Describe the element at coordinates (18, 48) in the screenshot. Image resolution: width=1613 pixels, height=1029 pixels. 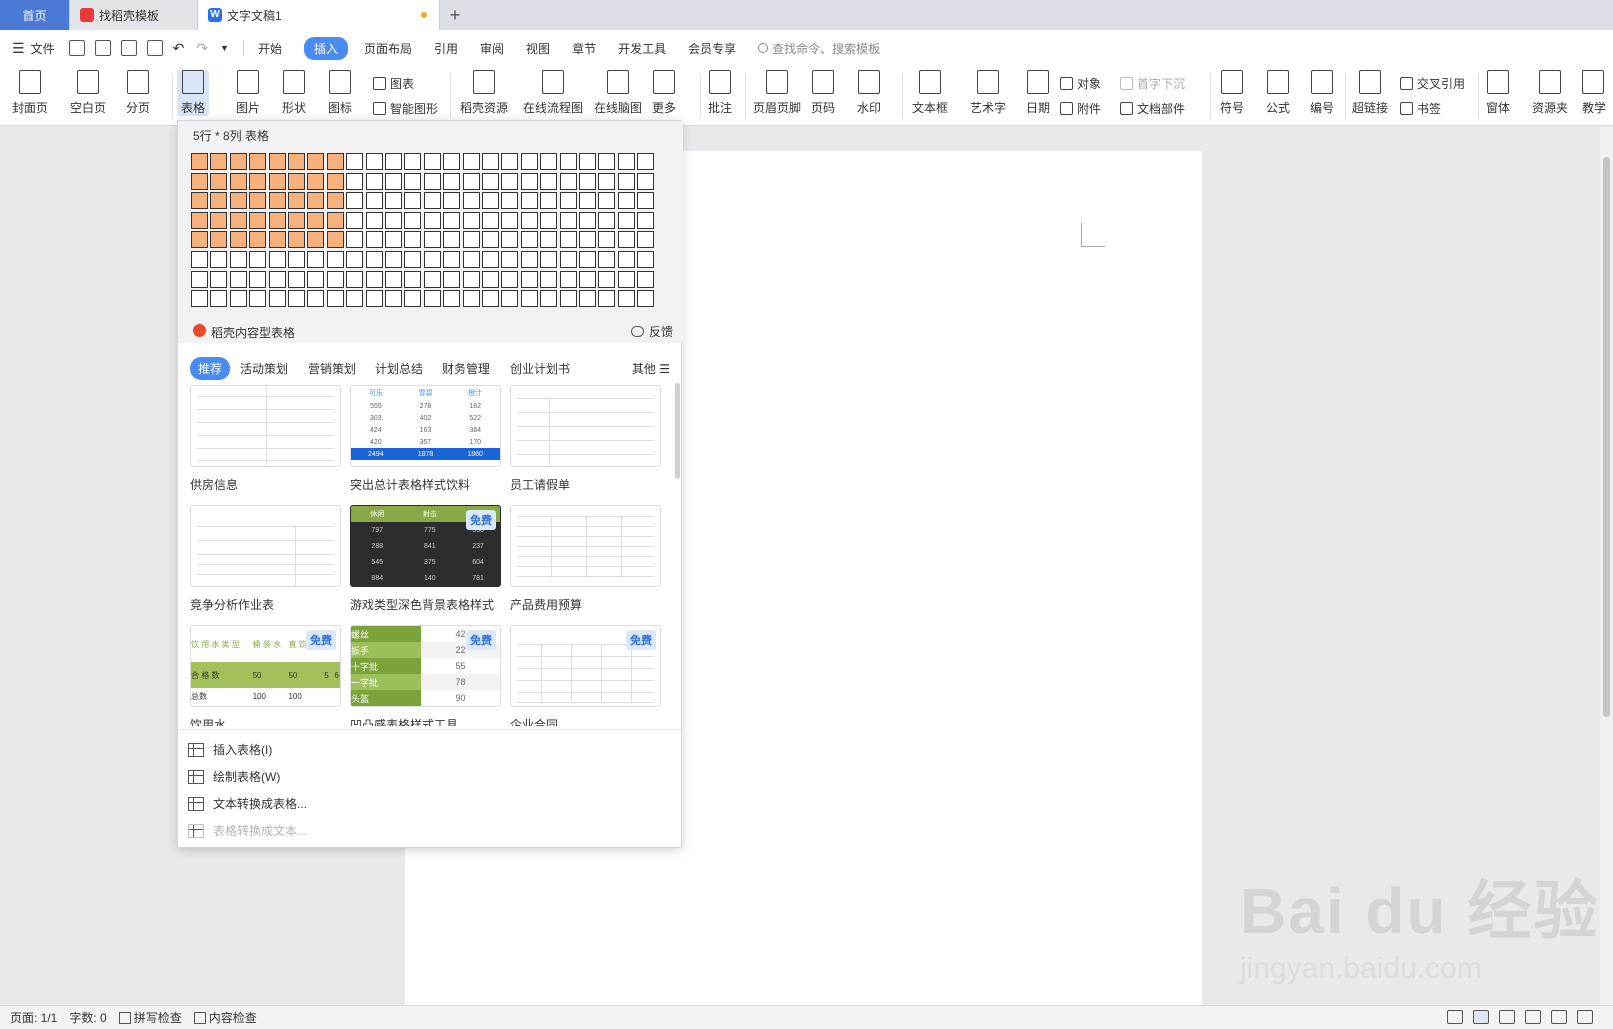
I see `menu-hamburger-icon: ☰` at that location.